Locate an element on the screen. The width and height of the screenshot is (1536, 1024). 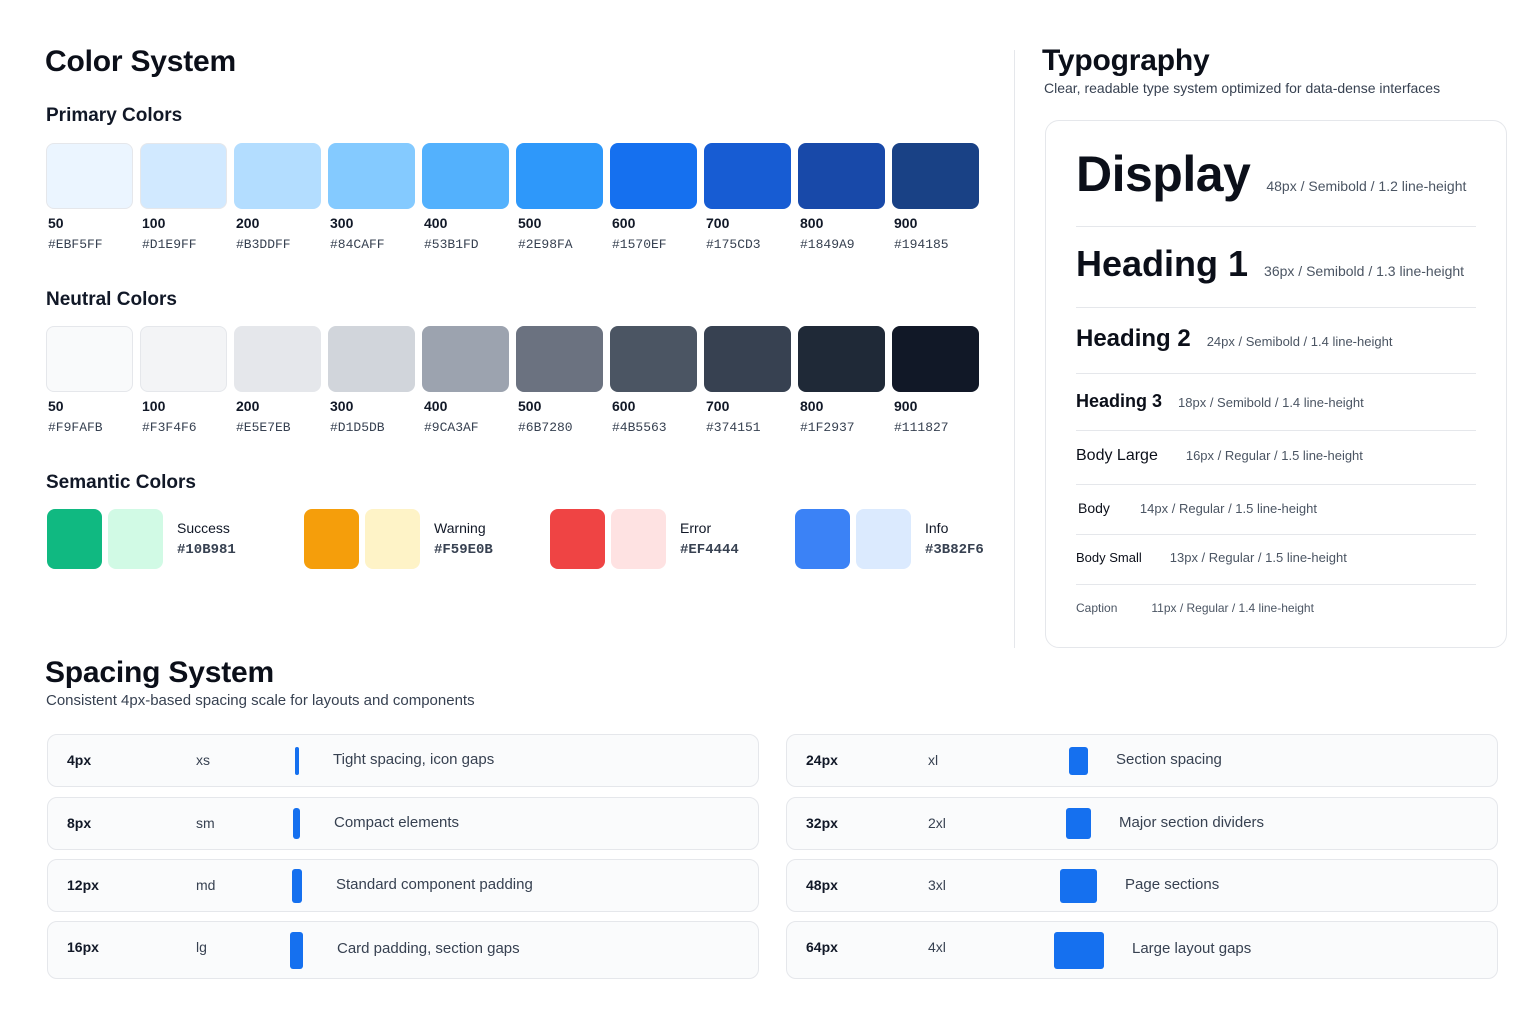
type-meta-heading-3: 18px / Semibold / 1.4 line-height is located at coordinates (1271, 402).